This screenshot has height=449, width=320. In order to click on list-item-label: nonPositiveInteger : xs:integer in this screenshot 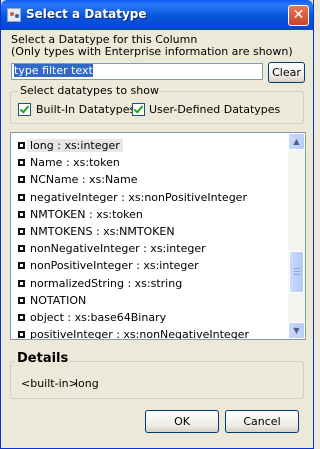, I will do `click(114, 266)`.